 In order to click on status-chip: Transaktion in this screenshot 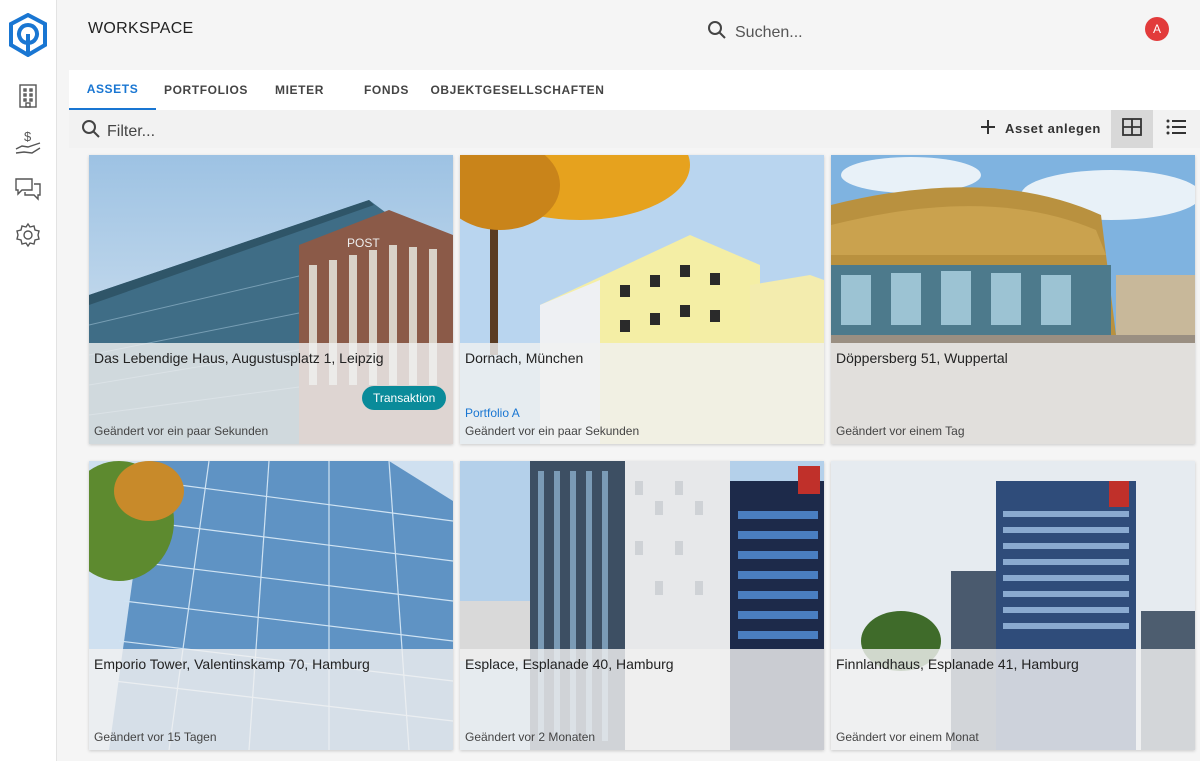, I will do `click(404, 398)`.